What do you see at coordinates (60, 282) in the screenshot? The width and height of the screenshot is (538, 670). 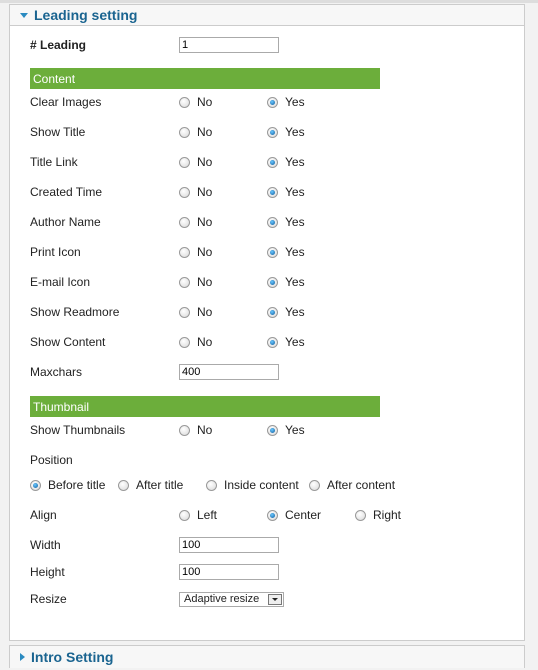 I see `row-label: E-mail Icon` at bounding box center [60, 282].